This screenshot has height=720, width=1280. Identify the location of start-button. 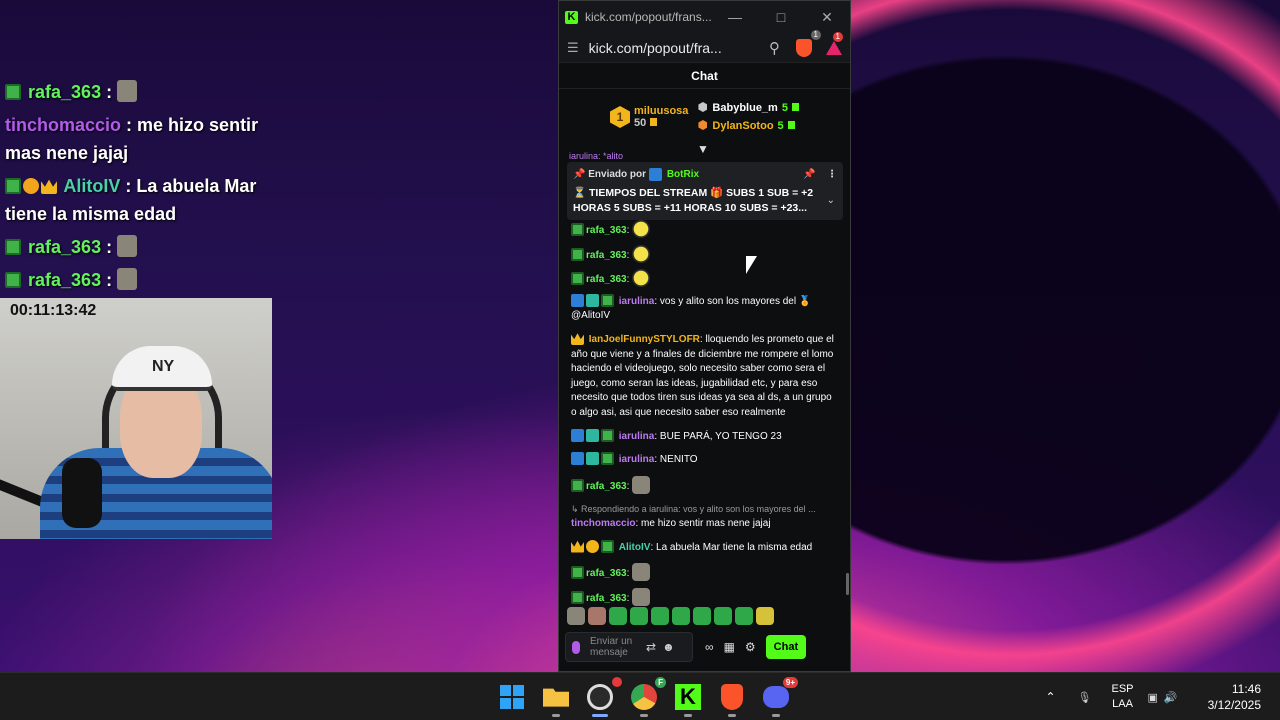
(512, 697).